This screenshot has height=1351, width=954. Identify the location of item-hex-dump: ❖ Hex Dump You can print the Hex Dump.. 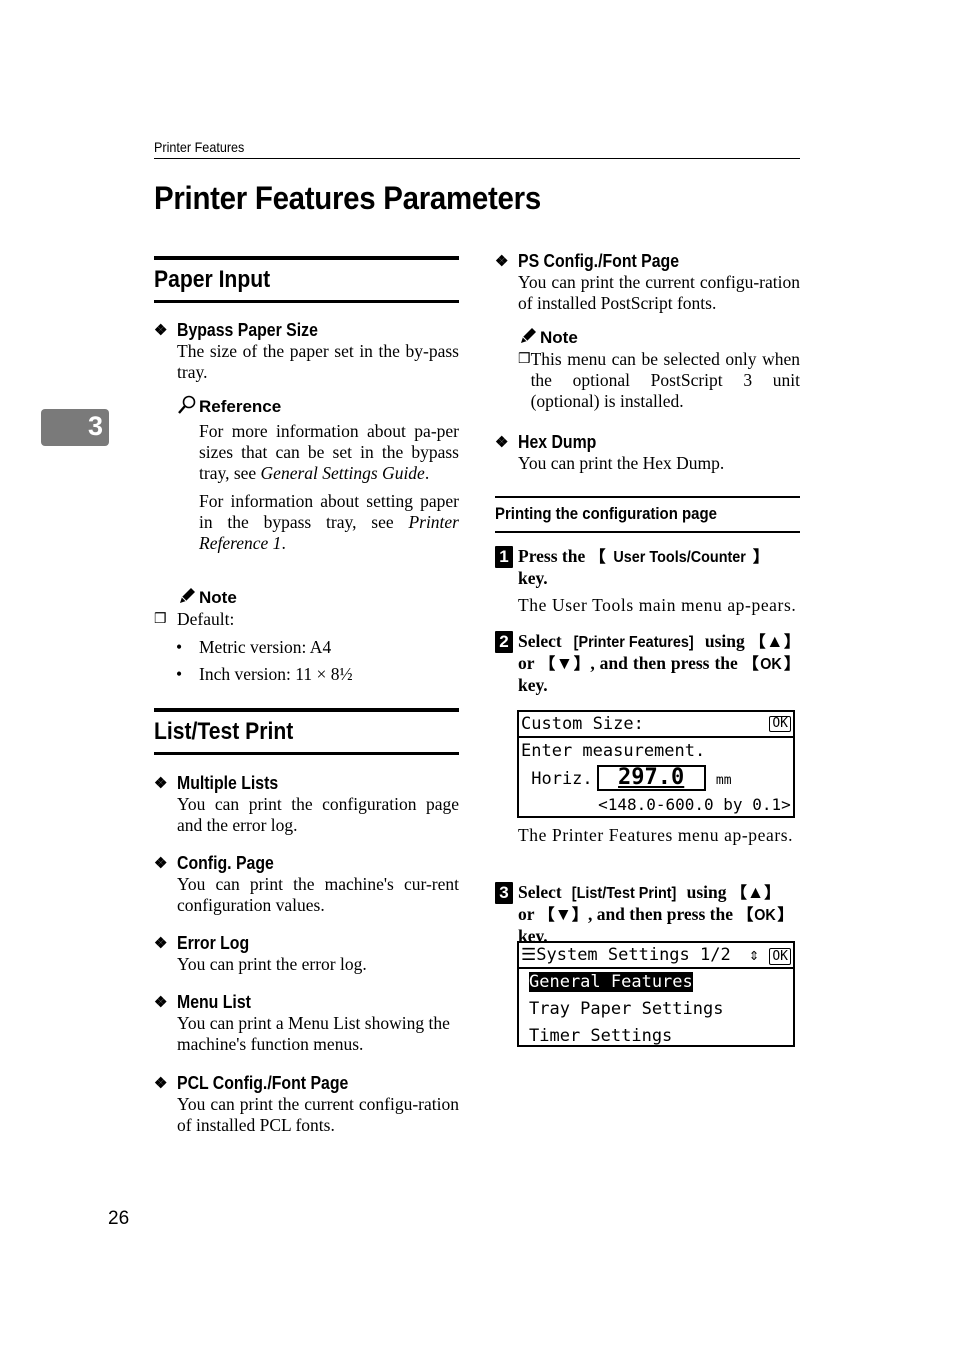
(647, 452).